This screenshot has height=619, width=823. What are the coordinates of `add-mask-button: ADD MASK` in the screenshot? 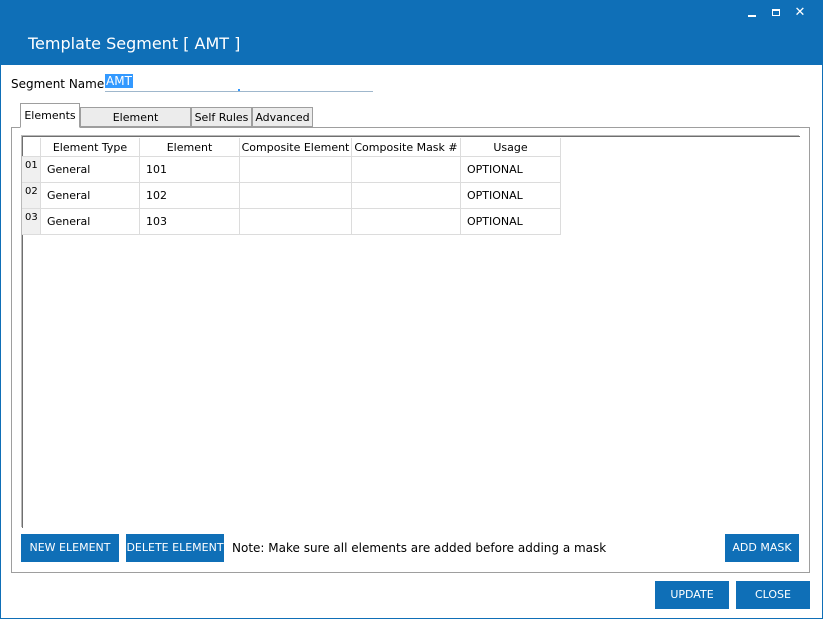 It's located at (762, 548).